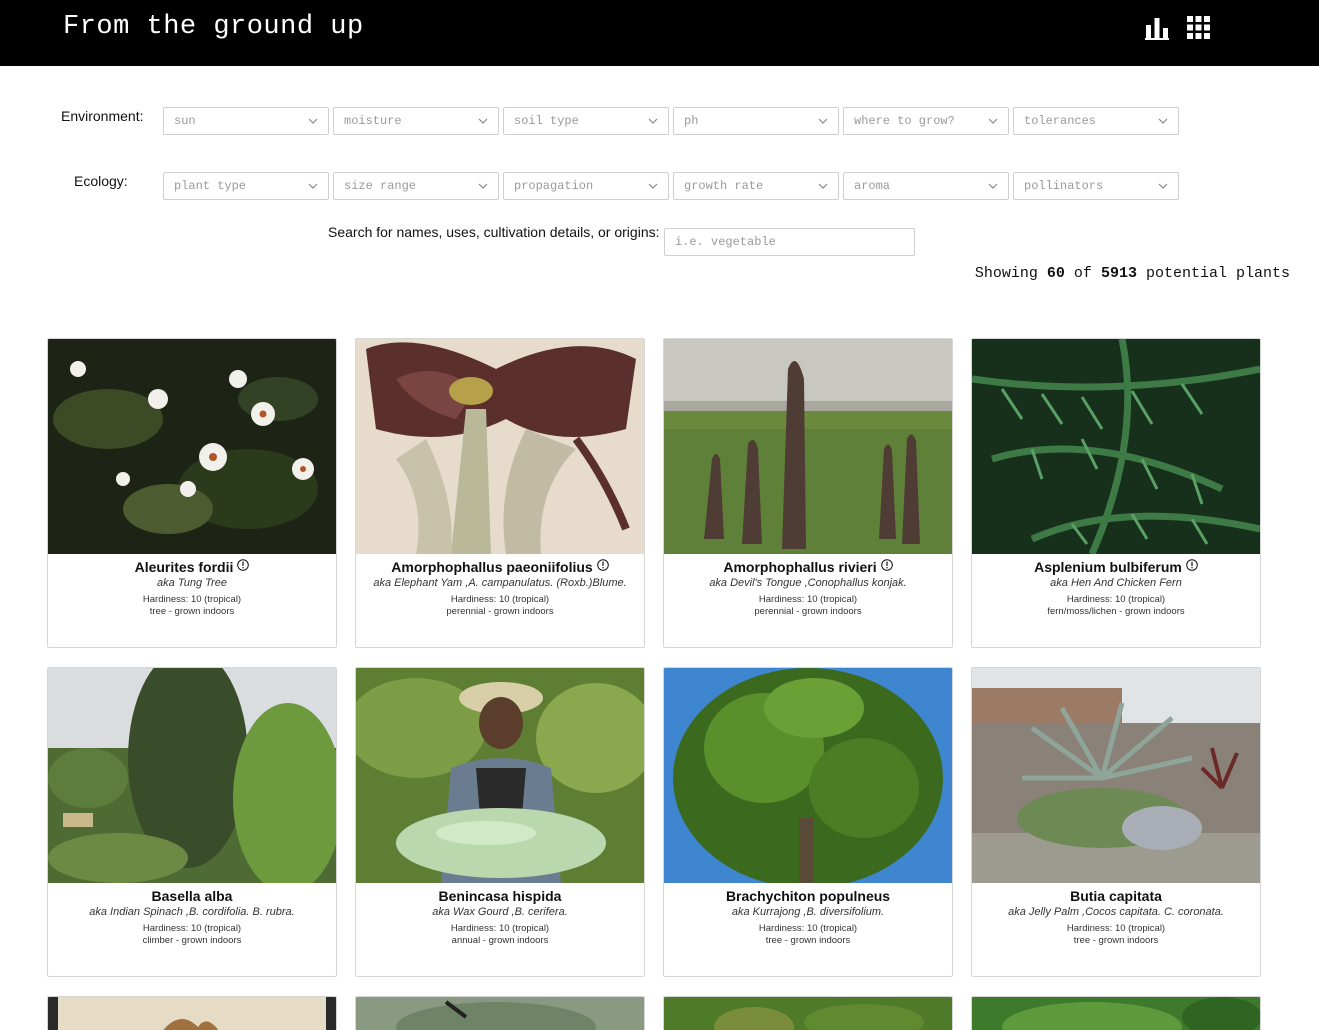 The image size is (1319, 1030). I want to click on select-placeholder: growth rate, so click(724, 186).